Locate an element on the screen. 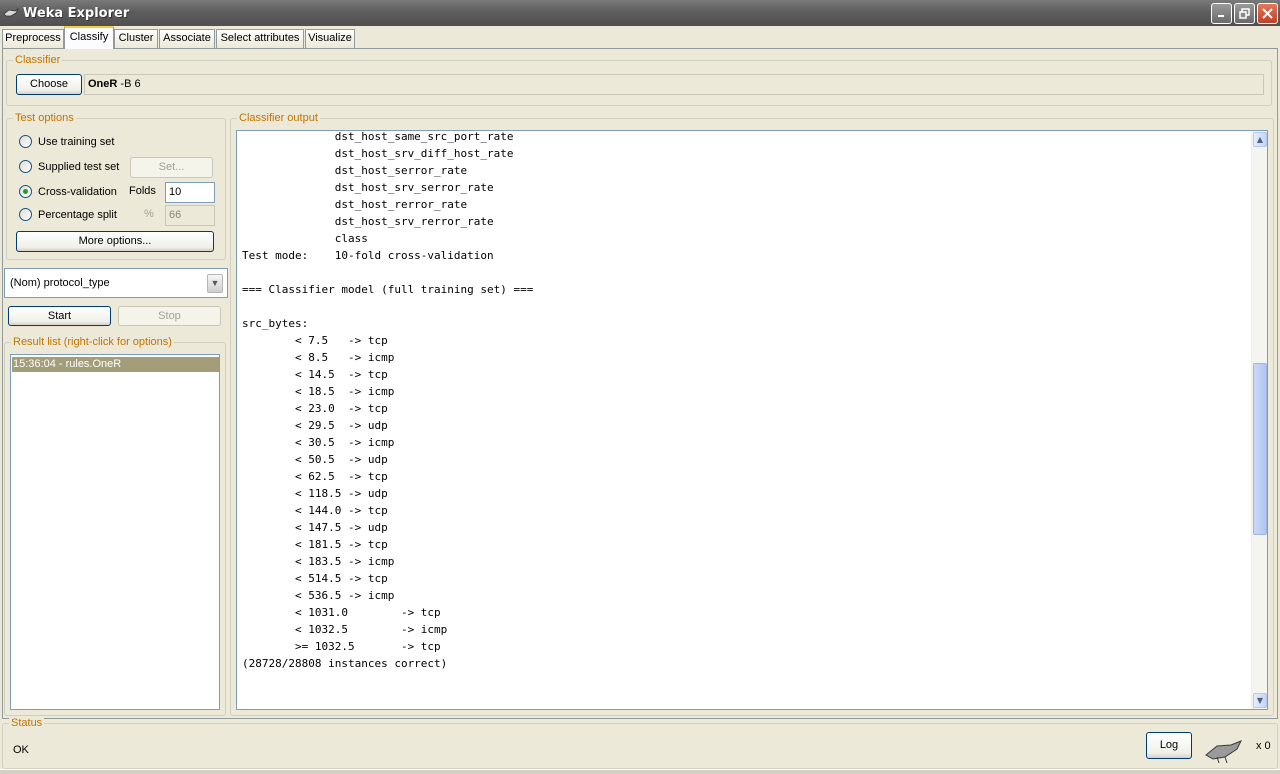  status-group-title: Status is located at coordinates (27, 723).